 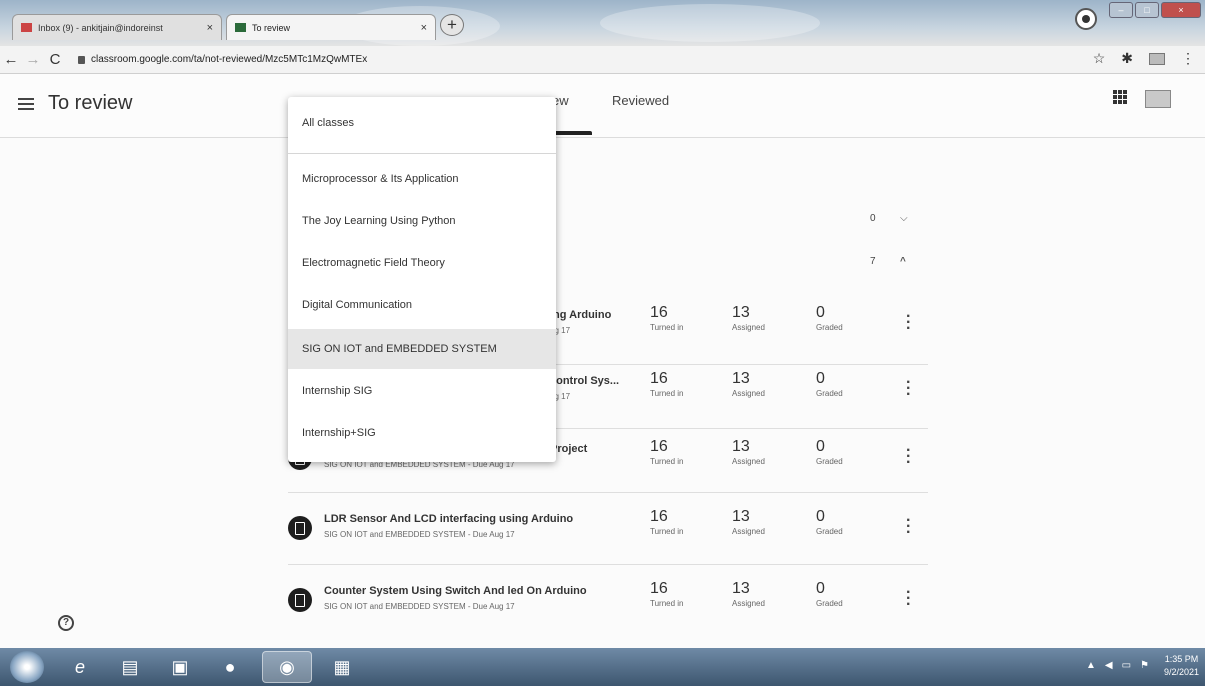 I want to click on dropdown-item-selected-class: SIG ON IOT and EMBEDDED SYSTEM, so click(x=422, y=349).